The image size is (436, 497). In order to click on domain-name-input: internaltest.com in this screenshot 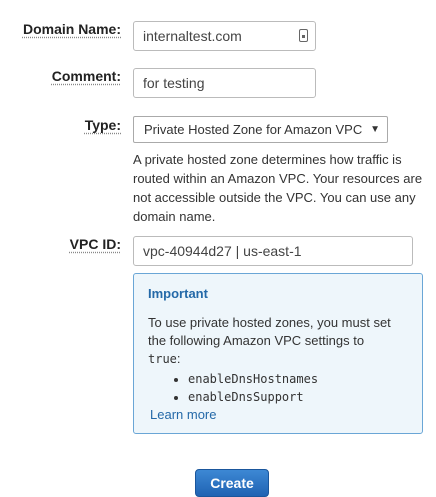, I will do `click(224, 36)`.